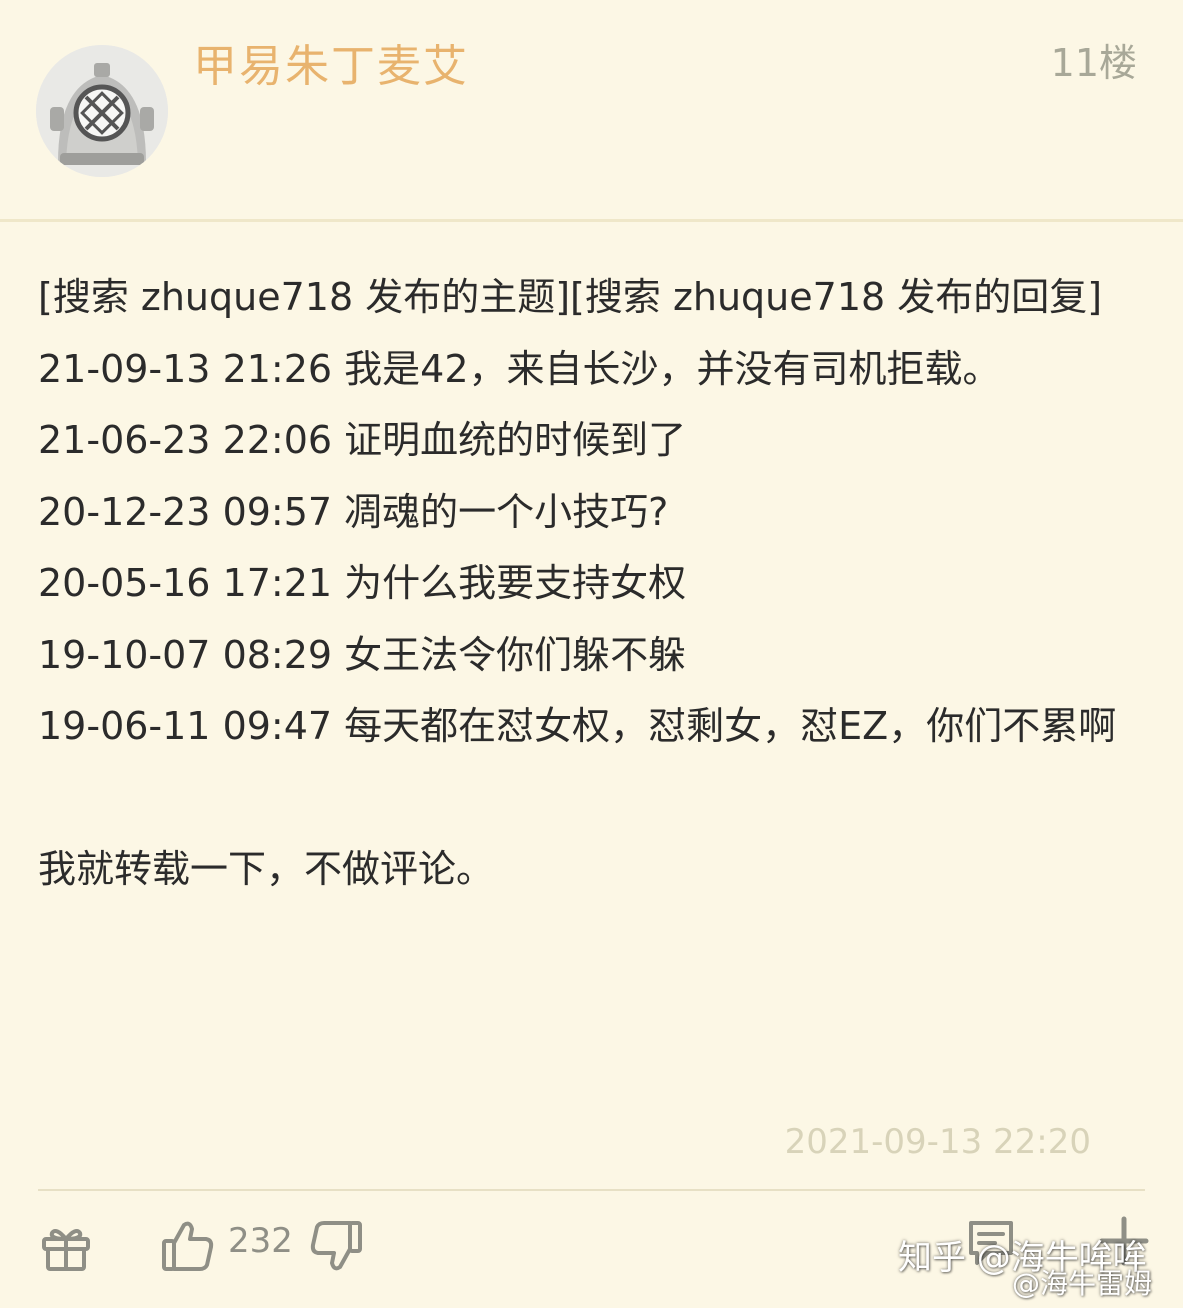  I want to click on post-line: 21-06-23 22:06 证明血统的时候到了, so click(362, 440).